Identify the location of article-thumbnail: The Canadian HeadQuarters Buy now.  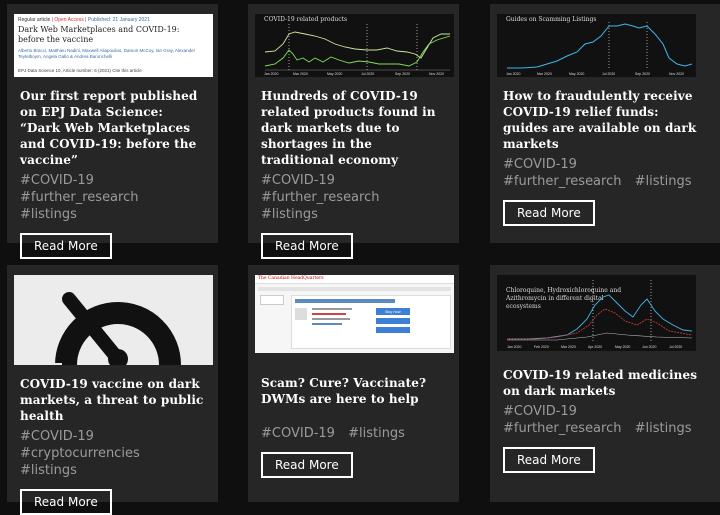
(354, 314).